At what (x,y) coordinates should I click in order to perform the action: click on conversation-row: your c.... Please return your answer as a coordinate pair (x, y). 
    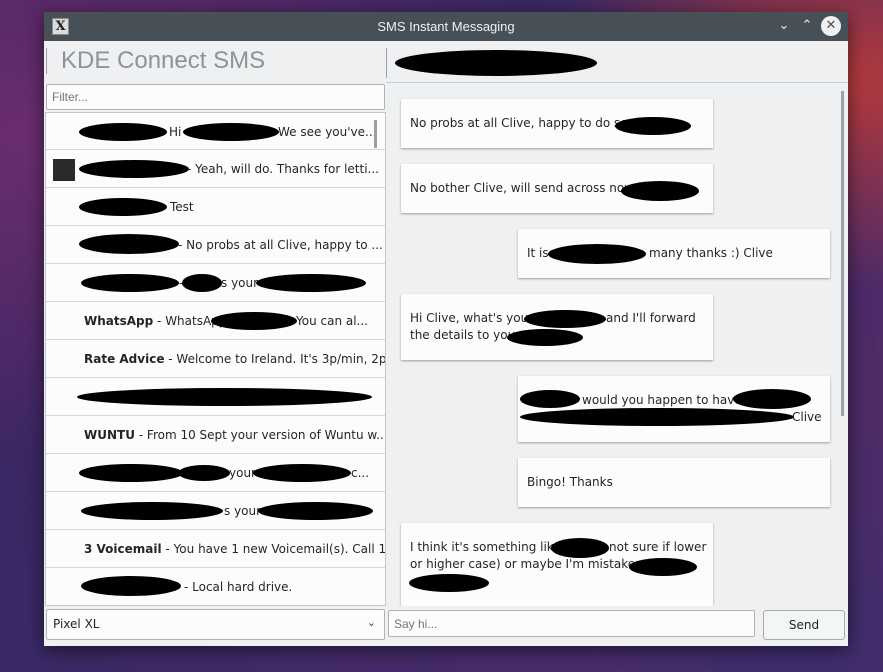
    Looking at the image, I should click on (215, 473).